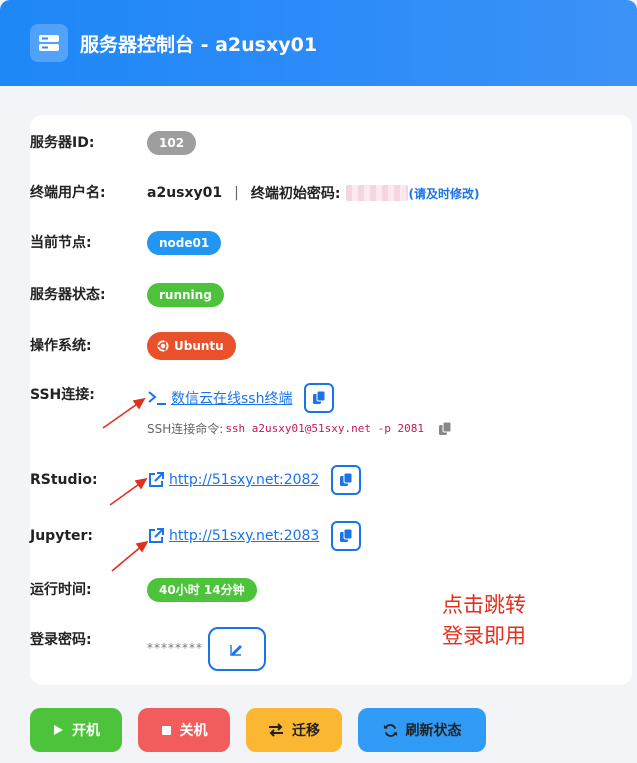 This screenshot has width=637, height=763. What do you see at coordinates (306, 731) in the screenshot?
I see `migrate-label: 迁移` at bounding box center [306, 731].